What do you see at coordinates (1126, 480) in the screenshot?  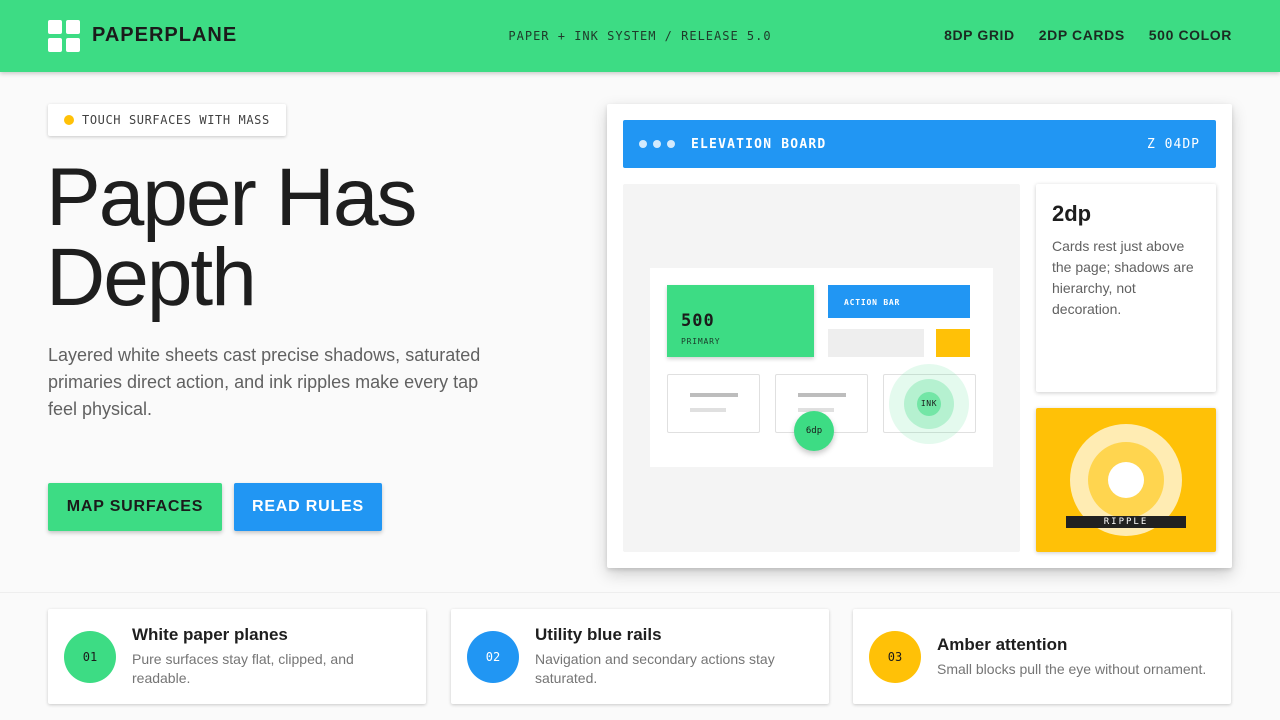 I see `ripple-demo-card: RIPPLE` at bounding box center [1126, 480].